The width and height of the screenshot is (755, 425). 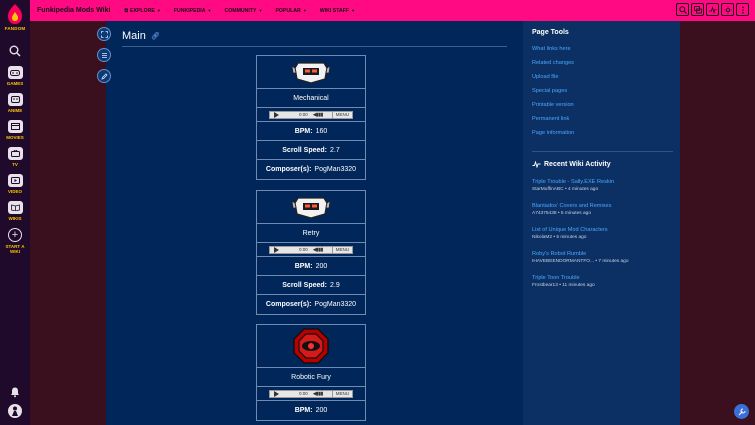 I want to click on search-icon, so click(x=15, y=51).